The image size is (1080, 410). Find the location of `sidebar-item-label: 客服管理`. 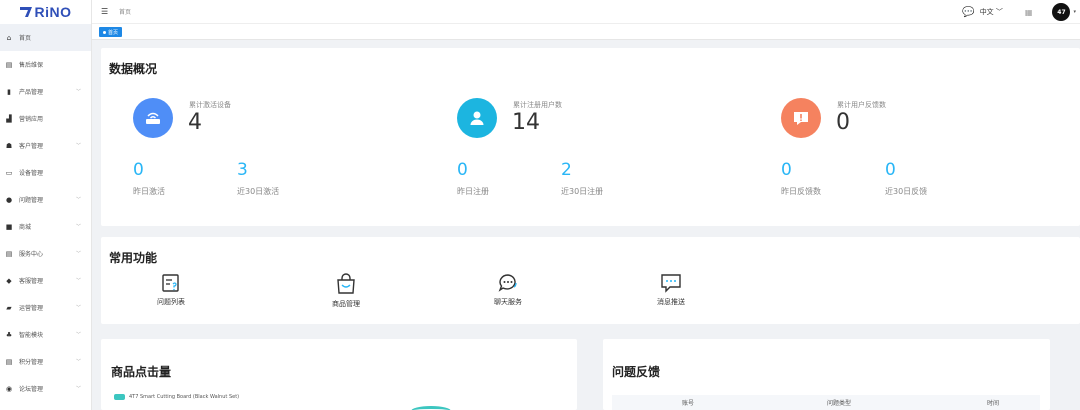

sidebar-item-label: 客服管理 is located at coordinates (31, 281).